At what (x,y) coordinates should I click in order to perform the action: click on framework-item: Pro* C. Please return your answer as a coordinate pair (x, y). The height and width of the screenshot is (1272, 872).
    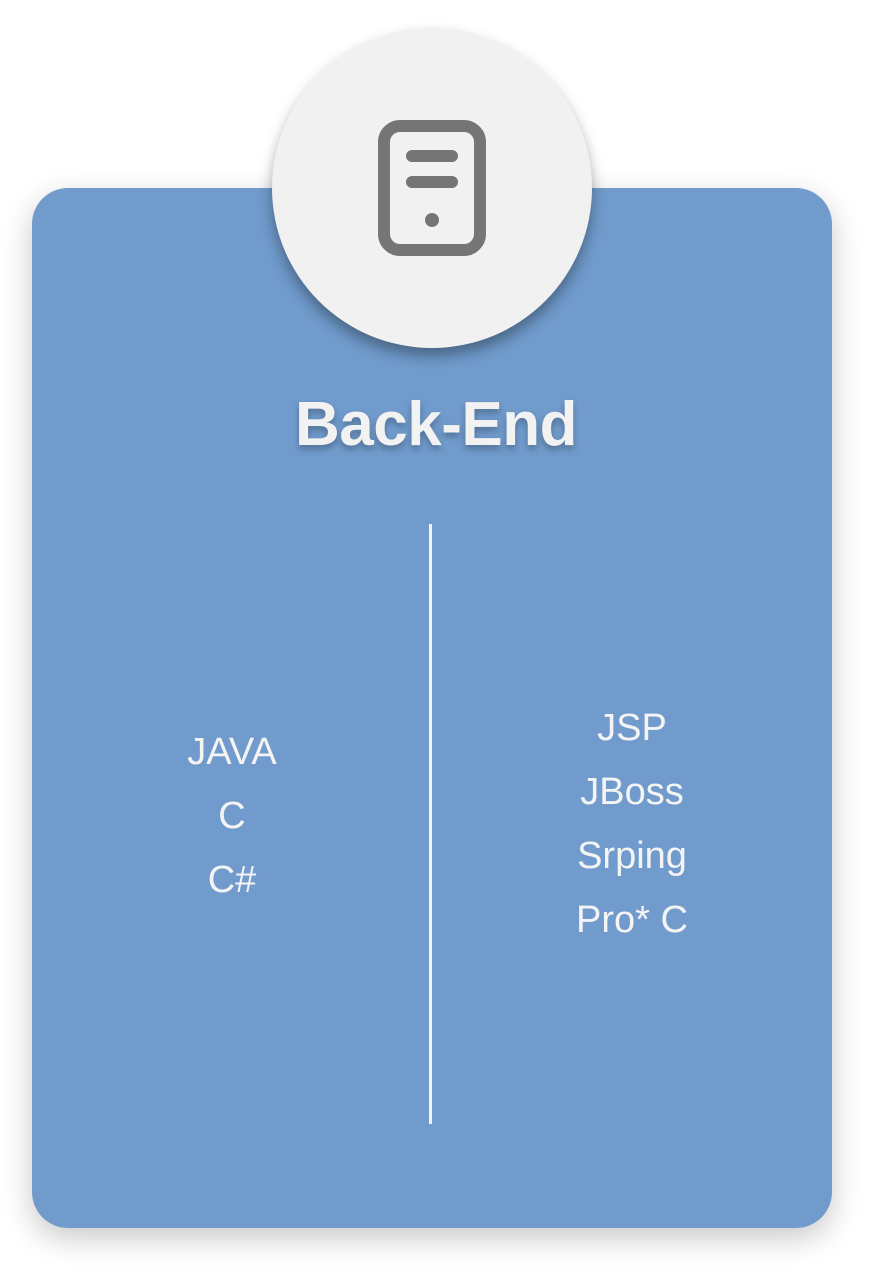
    Looking at the image, I should click on (632, 920).